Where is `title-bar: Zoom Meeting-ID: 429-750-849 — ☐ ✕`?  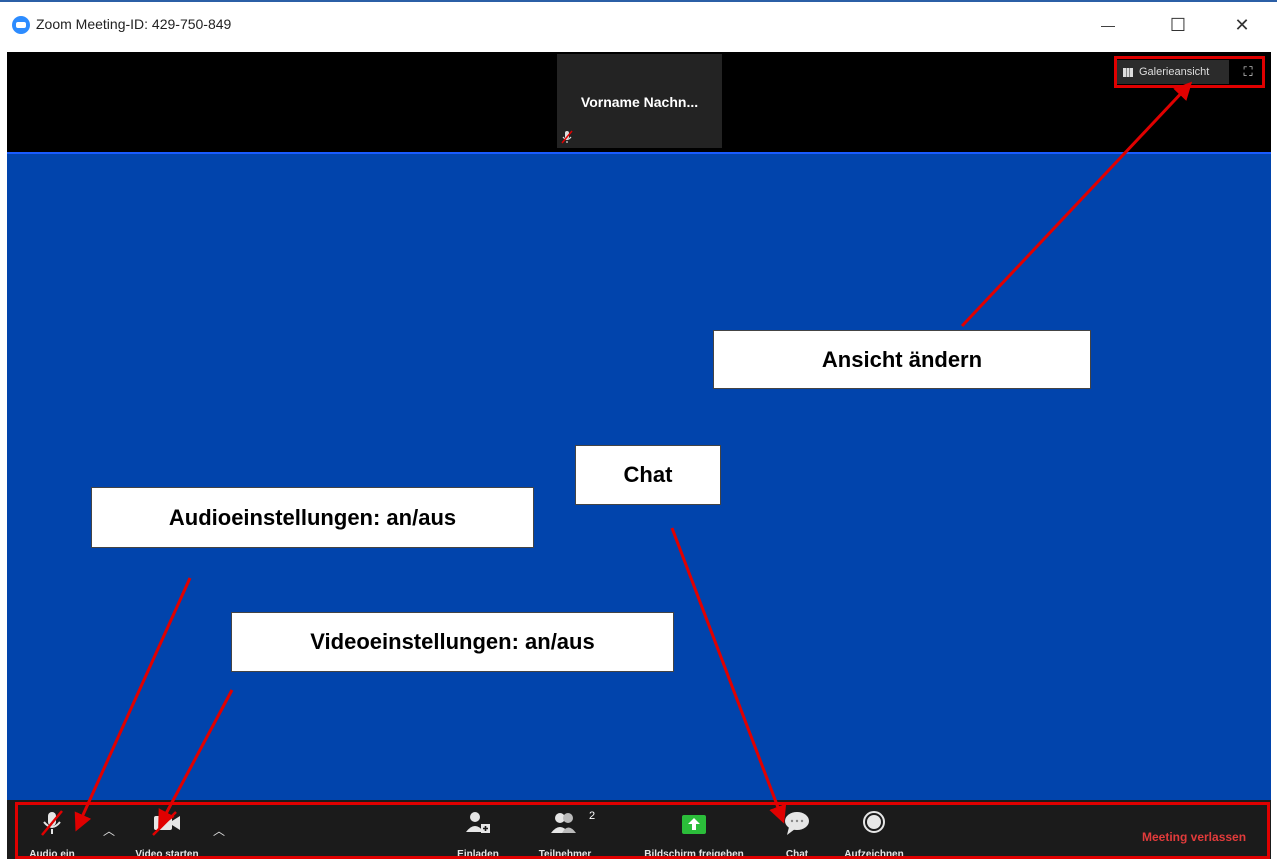 title-bar: Zoom Meeting-ID: 429-750-849 — ☐ ✕ is located at coordinates (638, 22).